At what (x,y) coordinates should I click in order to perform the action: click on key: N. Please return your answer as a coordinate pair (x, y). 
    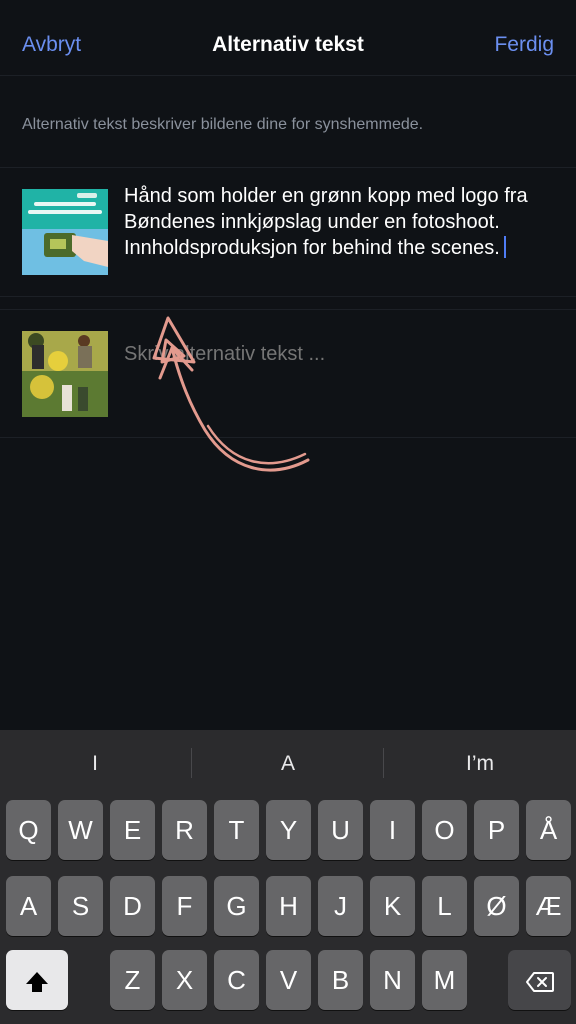
    Looking at the image, I should click on (392, 980).